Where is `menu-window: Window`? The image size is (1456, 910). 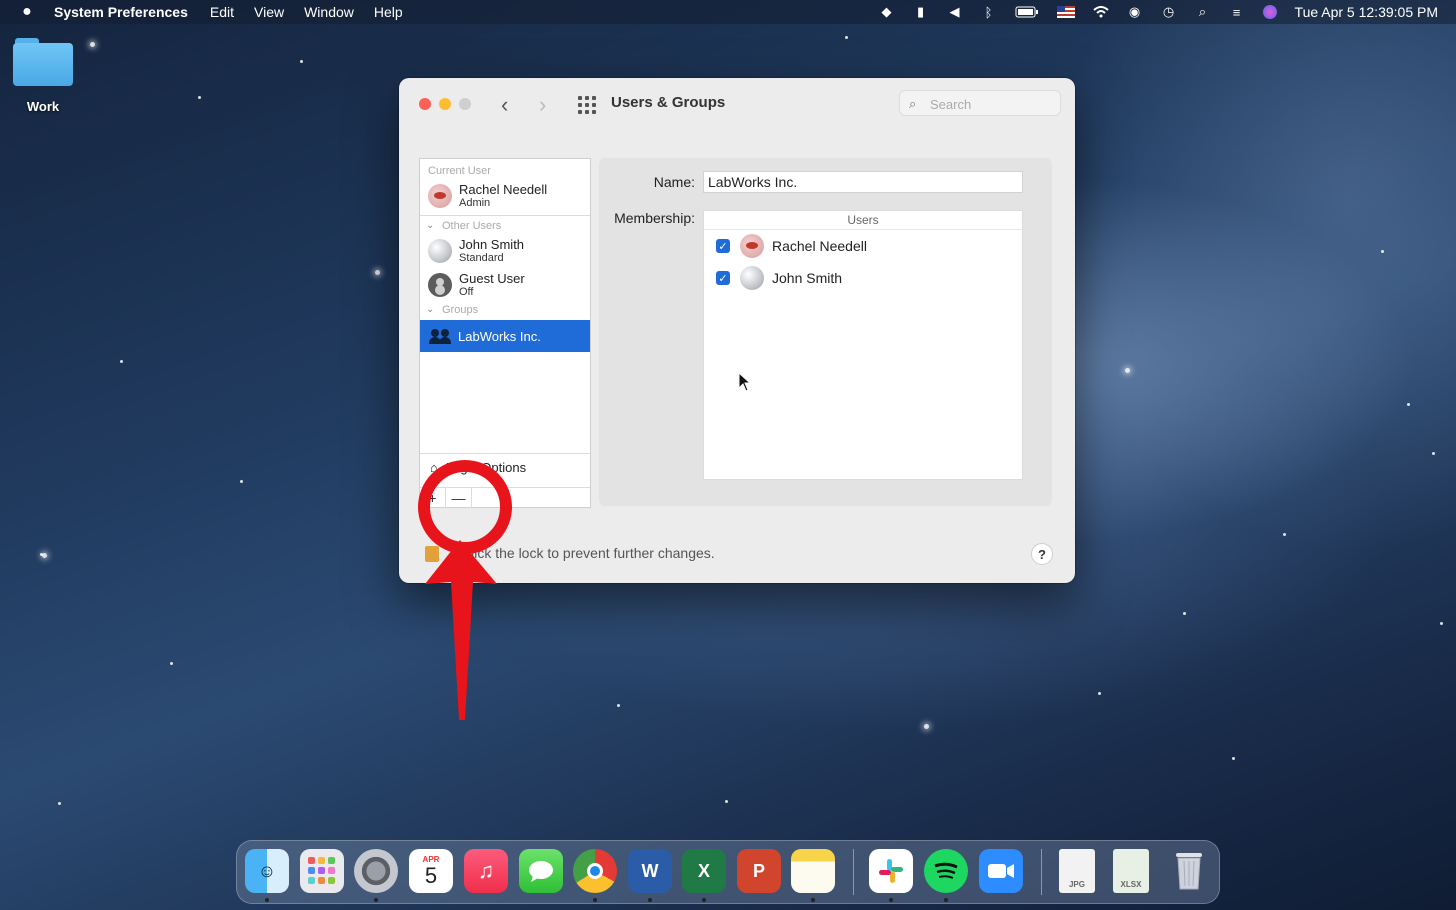 menu-window: Window is located at coordinates (329, 12).